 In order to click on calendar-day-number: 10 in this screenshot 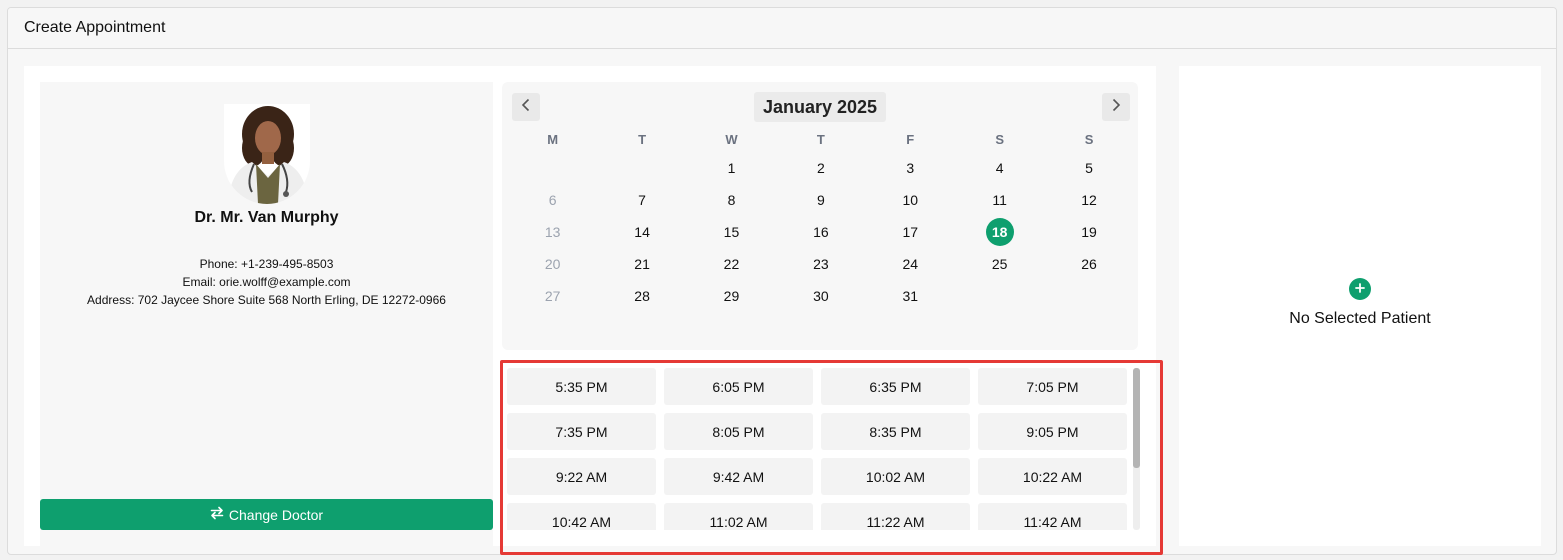, I will do `click(910, 200)`.